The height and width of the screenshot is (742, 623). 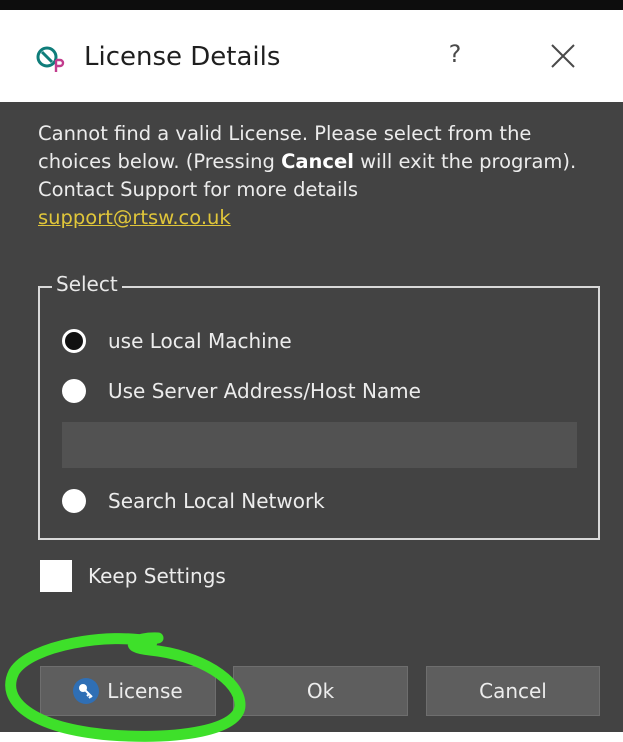 What do you see at coordinates (319, 445) in the screenshot?
I see `server-address-input` at bounding box center [319, 445].